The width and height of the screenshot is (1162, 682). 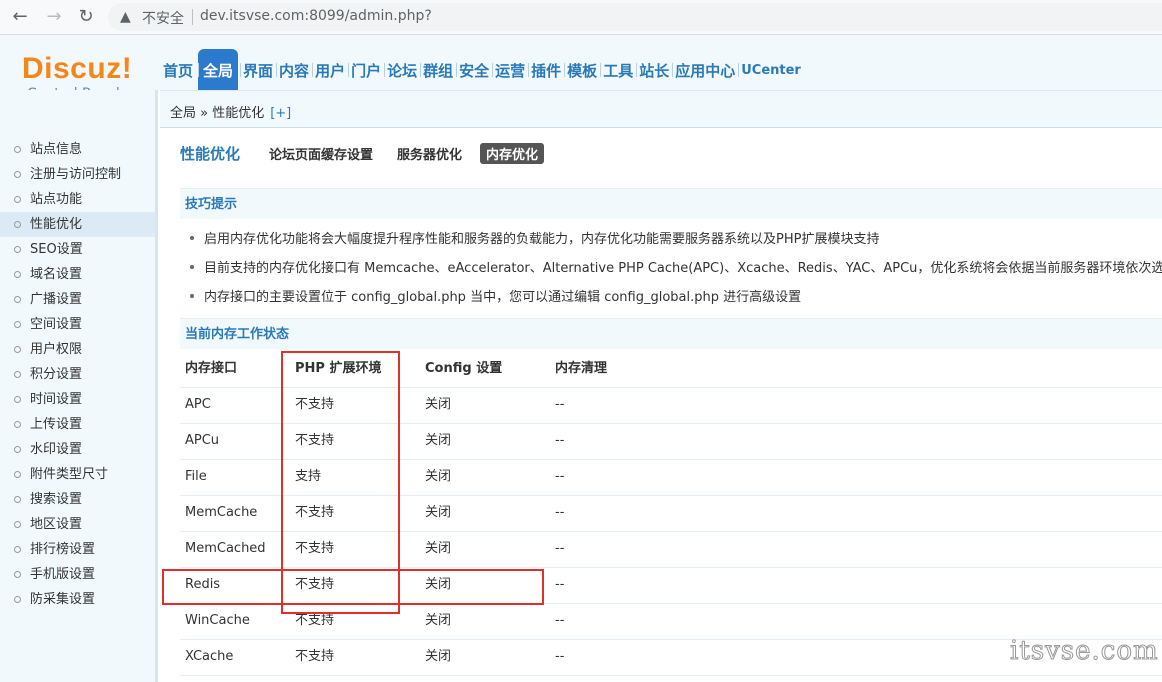 What do you see at coordinates (56, 349) in the screenshot?
I see `sidebar-item-label: 用户权限` at bounding box center [56, 349].